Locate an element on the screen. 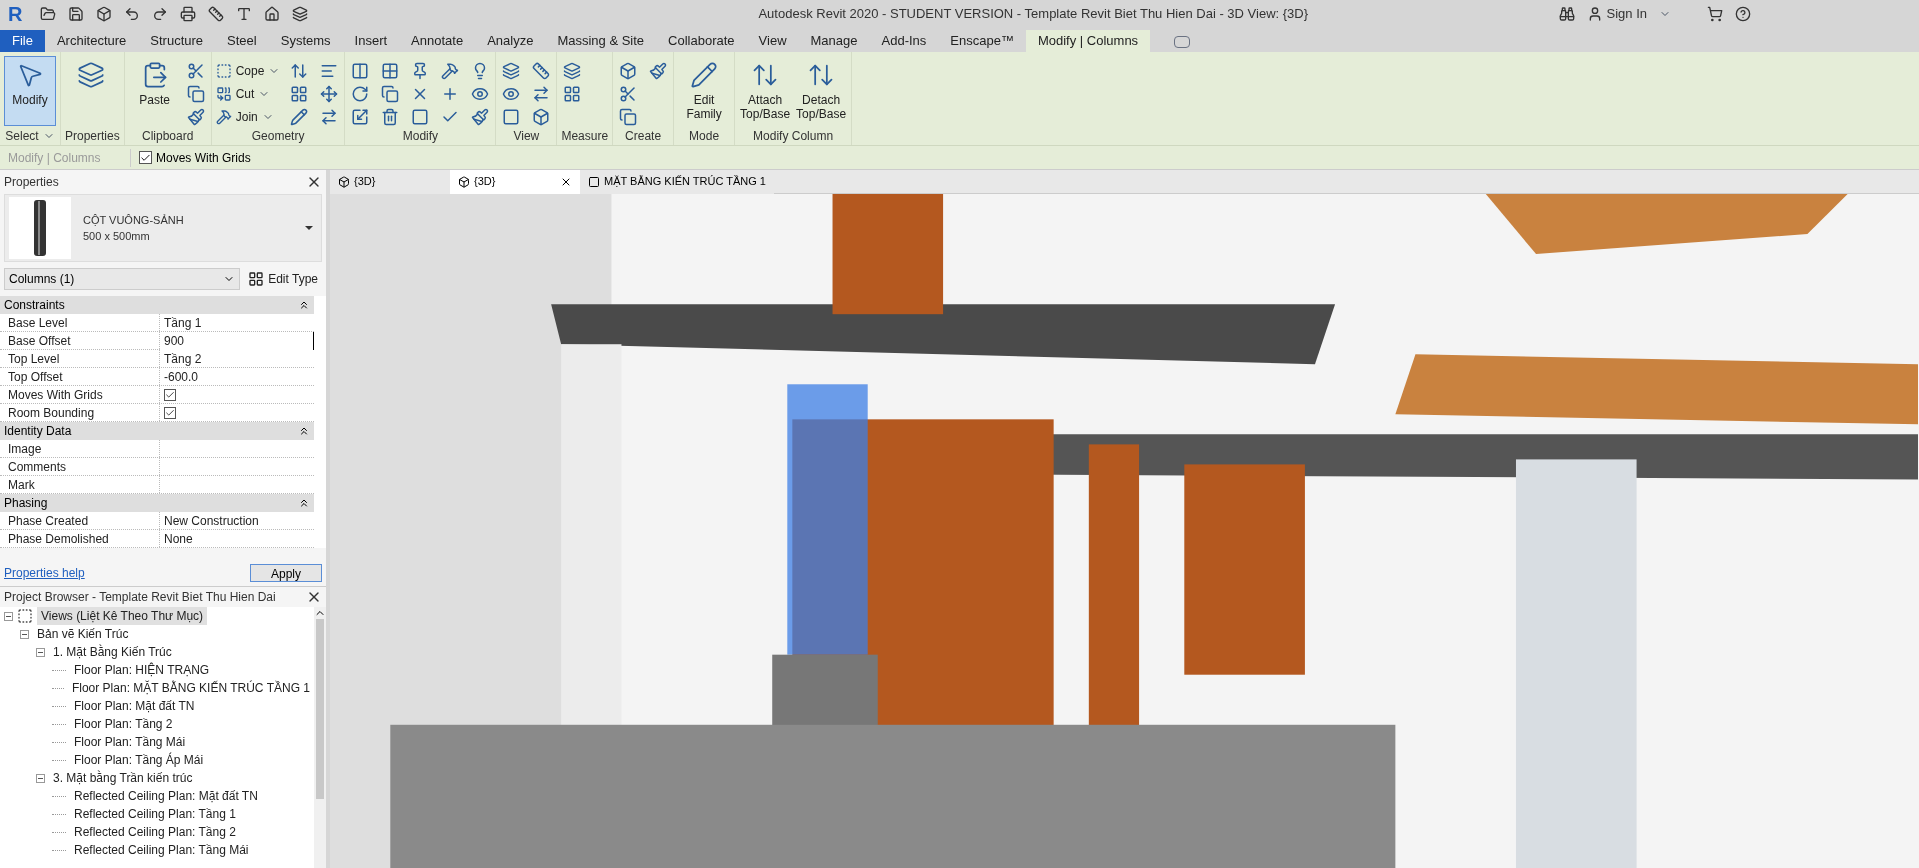  ribbon-tab: File is located at coordinates (22, 41).